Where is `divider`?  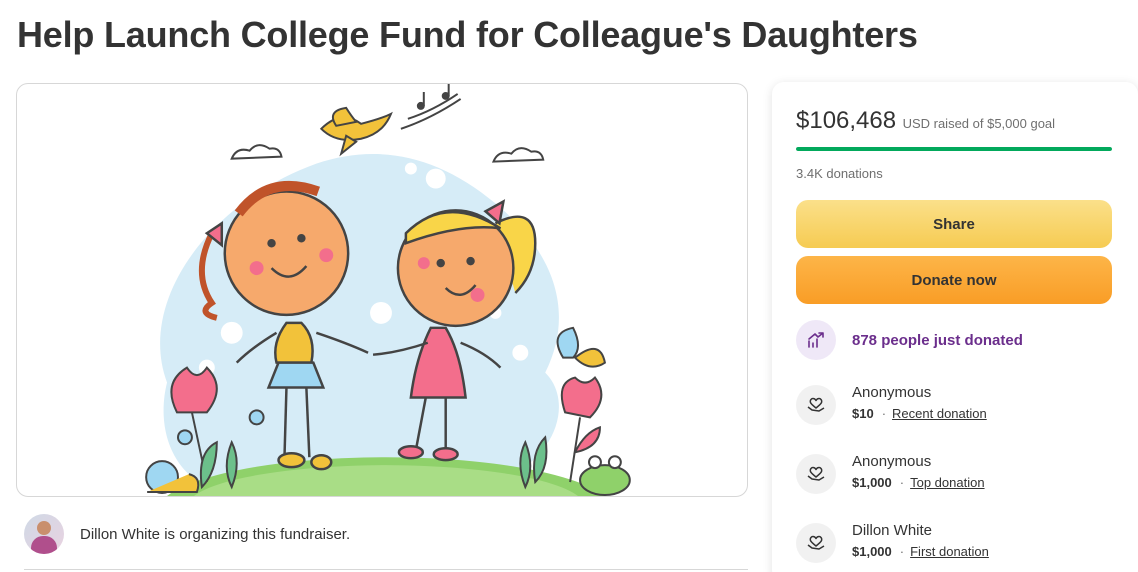 divider is located at coordinates (386, 569).